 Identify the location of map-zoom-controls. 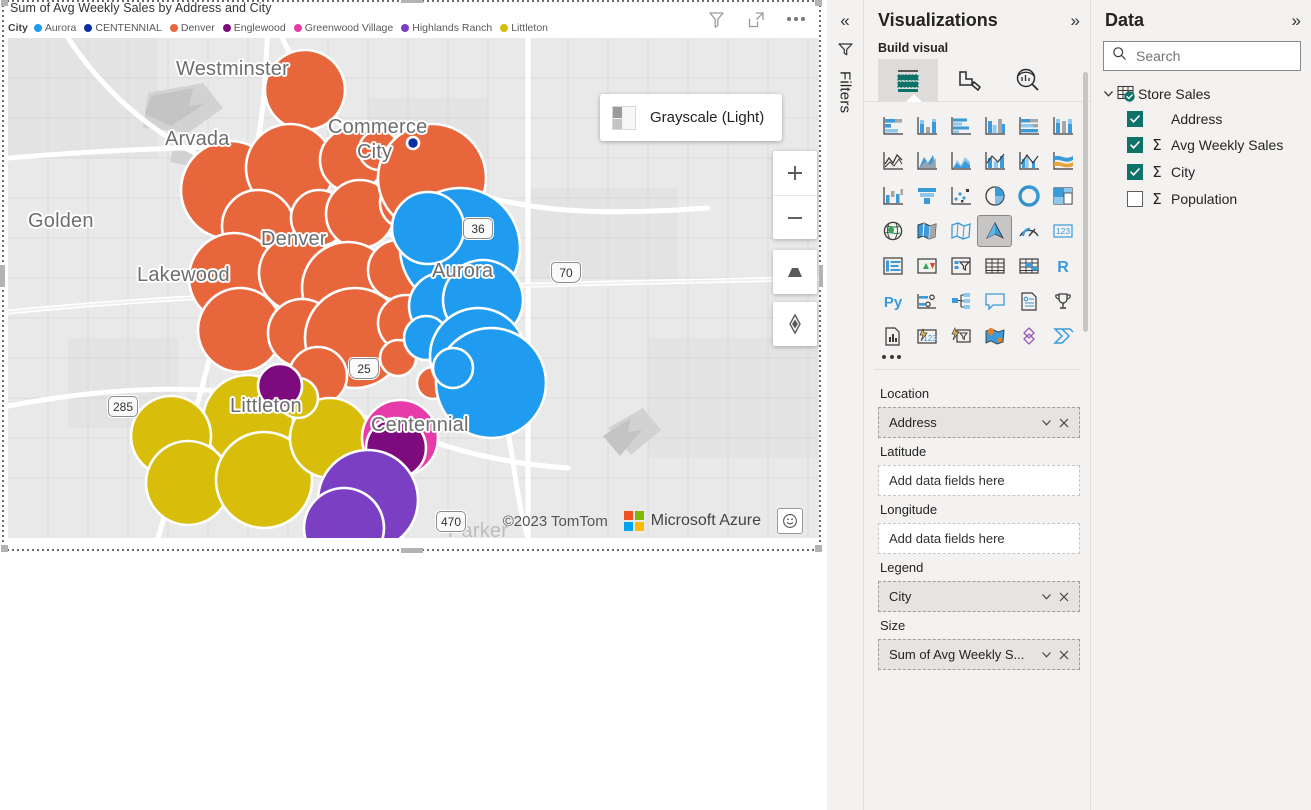
(795, 195).